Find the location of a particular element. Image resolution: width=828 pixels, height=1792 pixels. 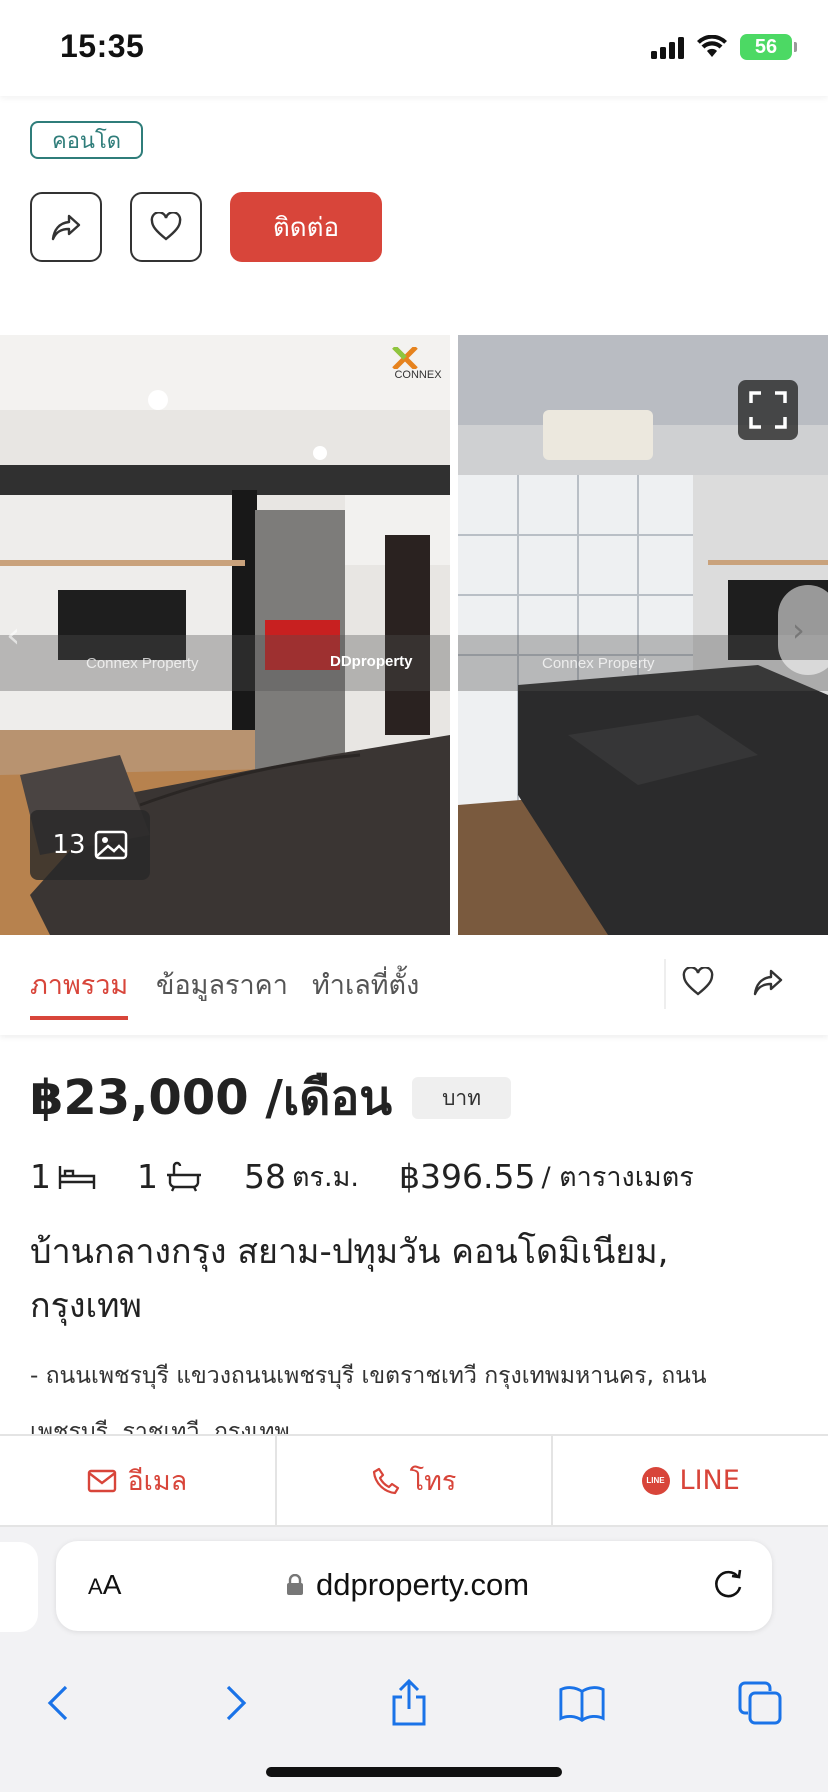

tabs-button is located at coordinates (760, 1703).